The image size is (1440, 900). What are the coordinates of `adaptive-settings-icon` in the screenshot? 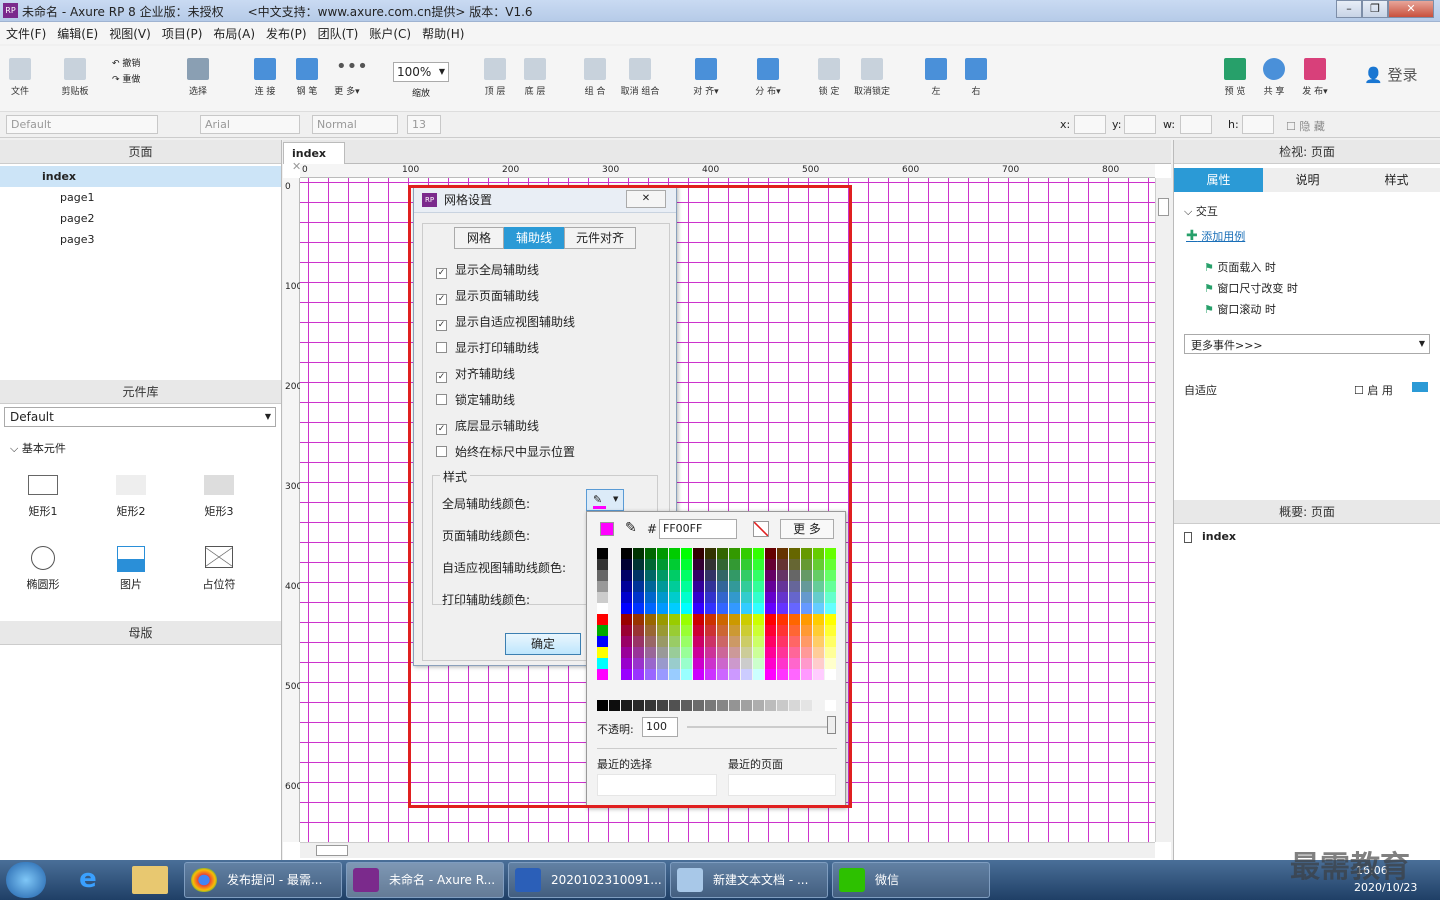 It's located at (1420, 387).